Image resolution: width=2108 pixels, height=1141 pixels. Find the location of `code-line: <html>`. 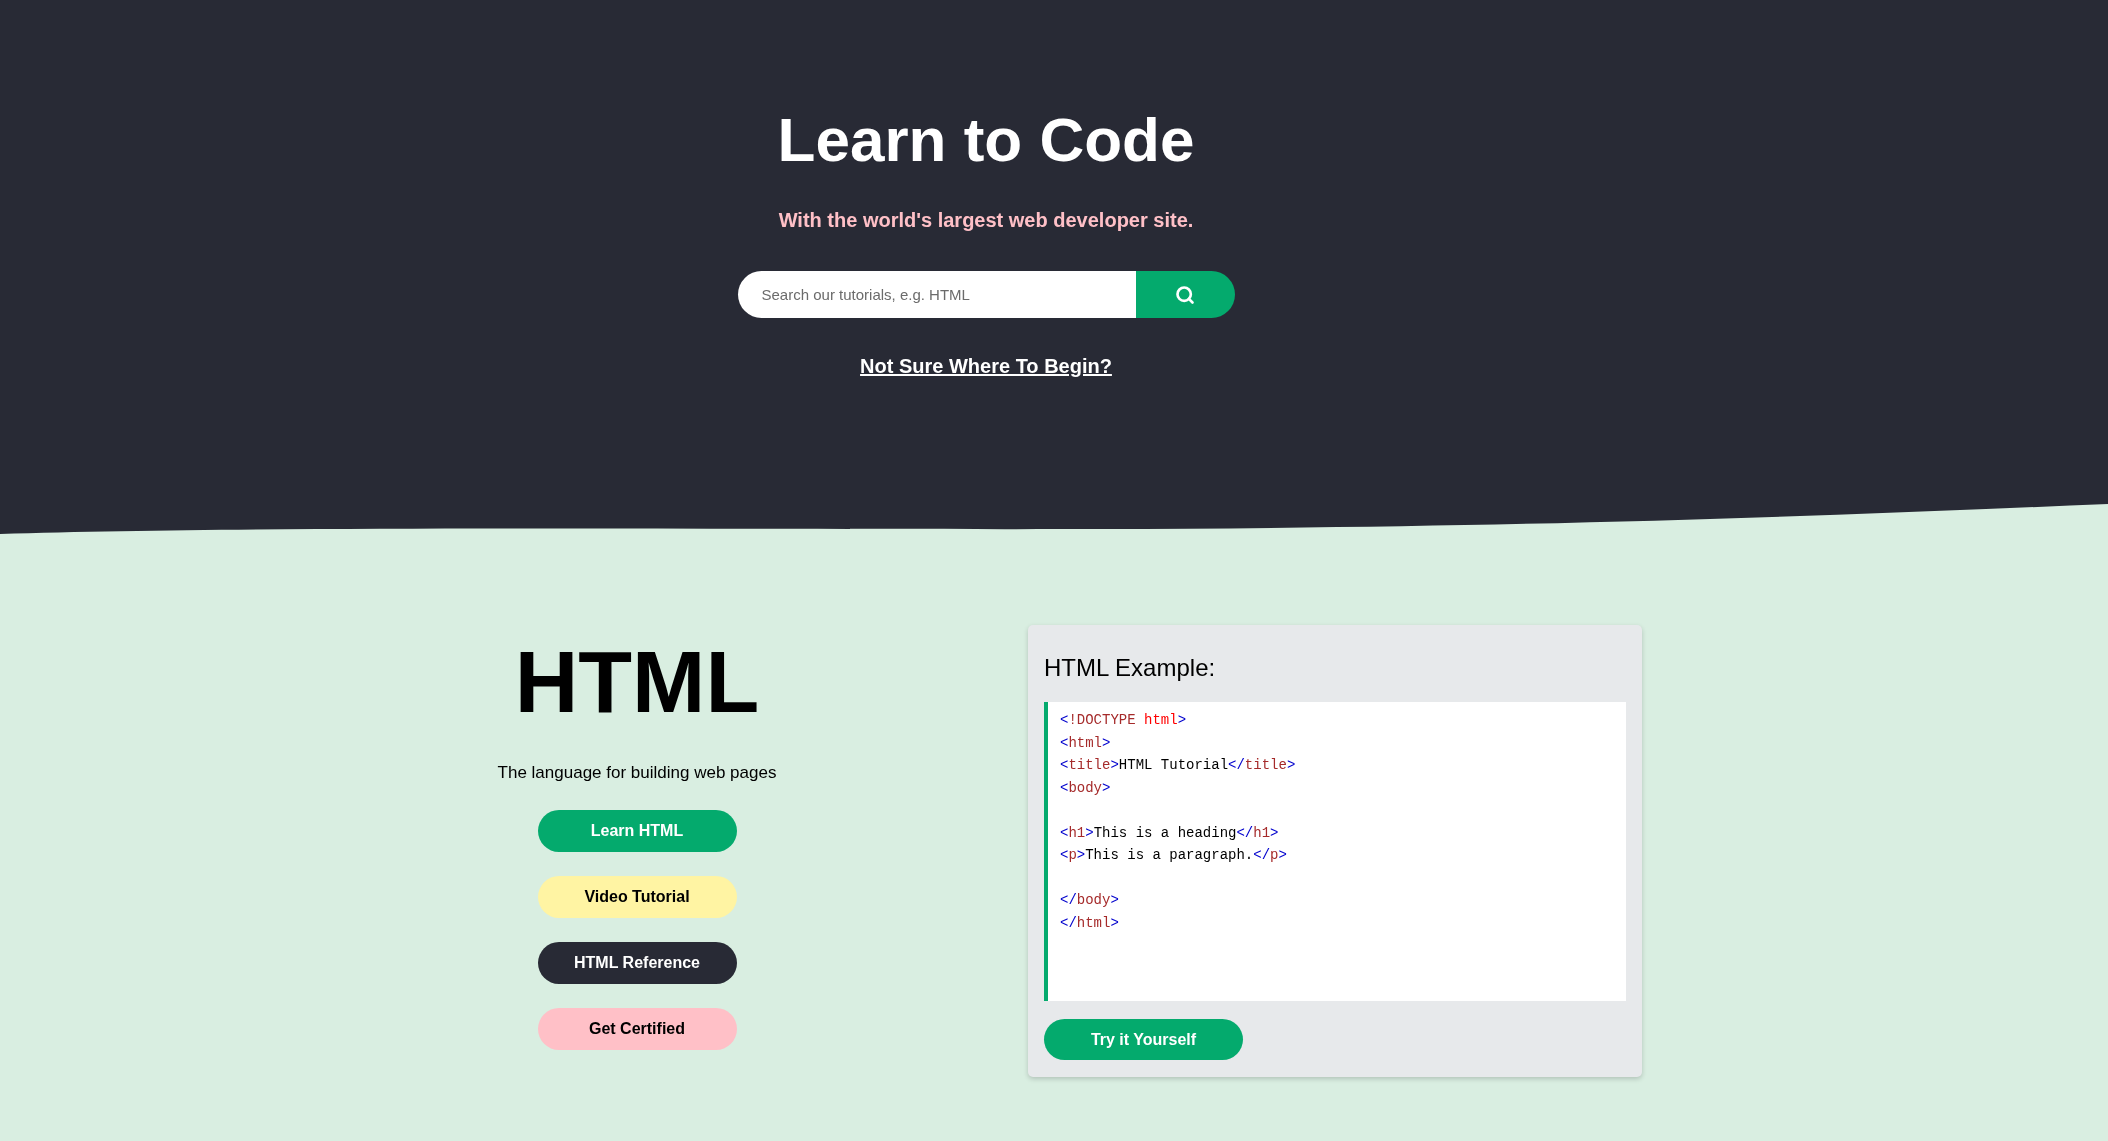

code-line: <html> is located at coordinates (1085, 743).